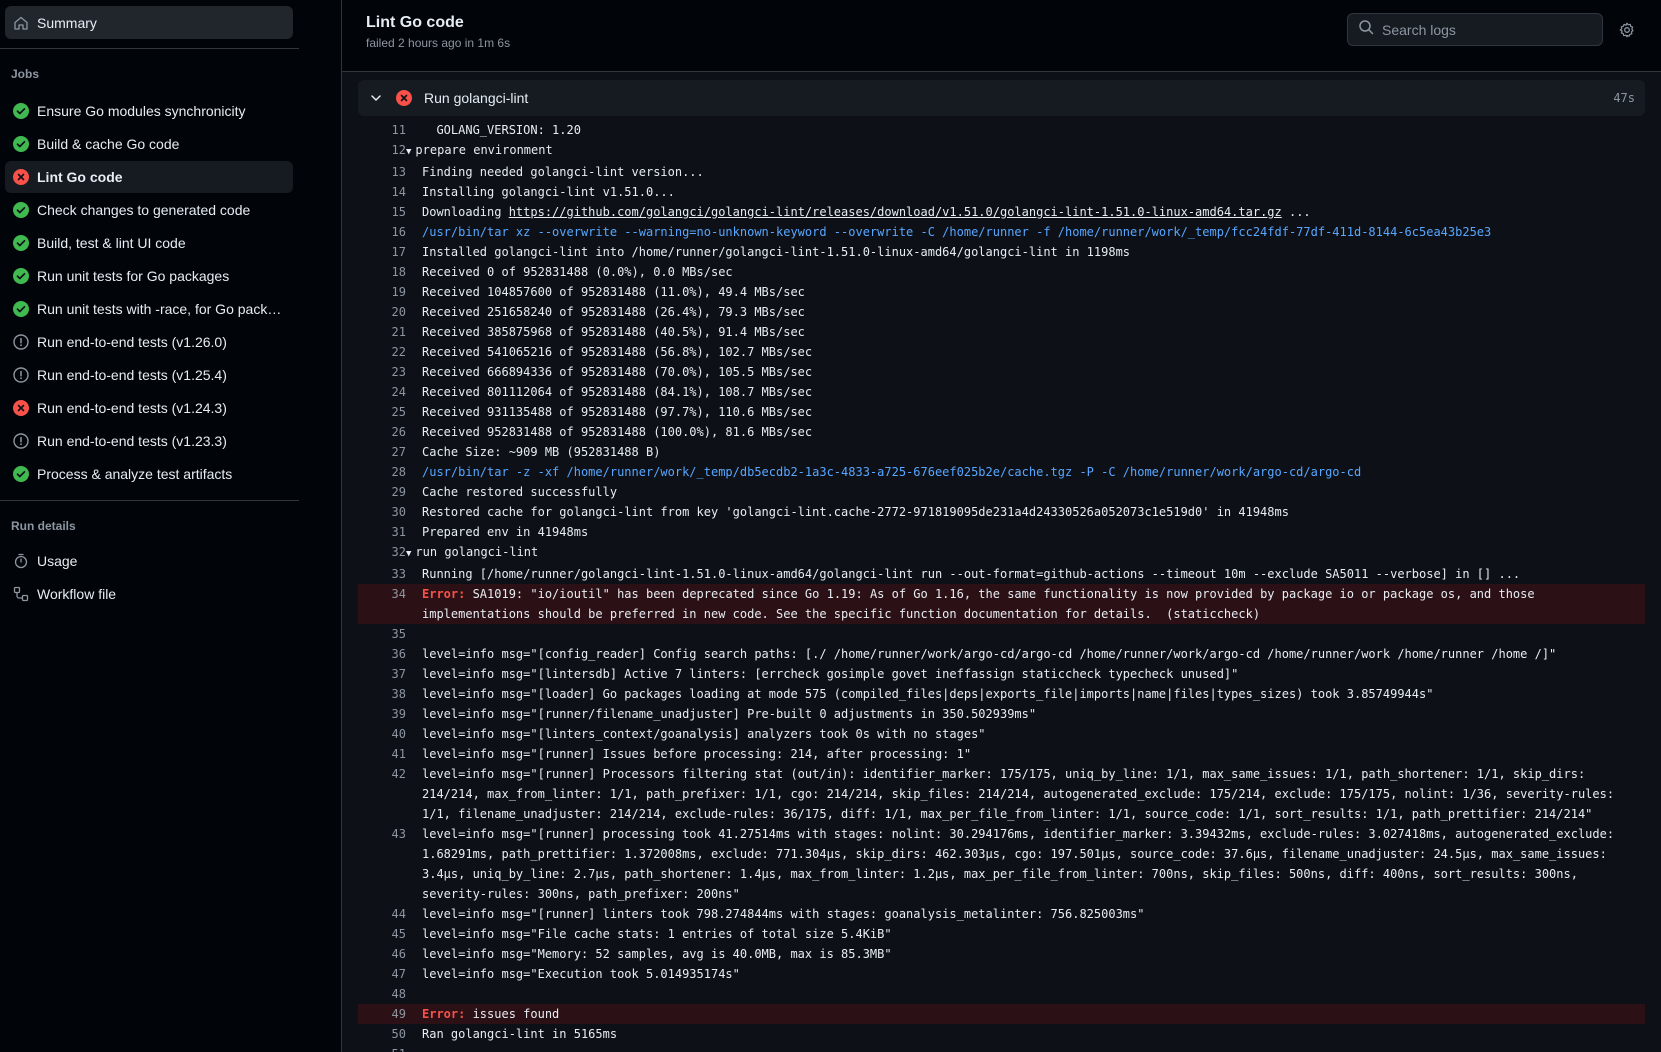 The image size is (1661, 1052). Describe the element at coordinates (382, 332) in the screenshot. I see `line-number: 21` at that location.